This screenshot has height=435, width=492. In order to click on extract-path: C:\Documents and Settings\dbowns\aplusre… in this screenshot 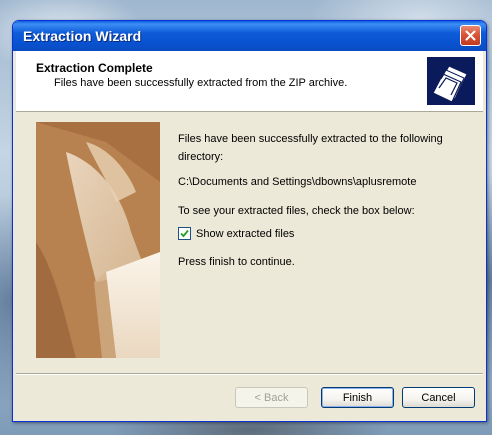, I will do `click(297, 182)`.